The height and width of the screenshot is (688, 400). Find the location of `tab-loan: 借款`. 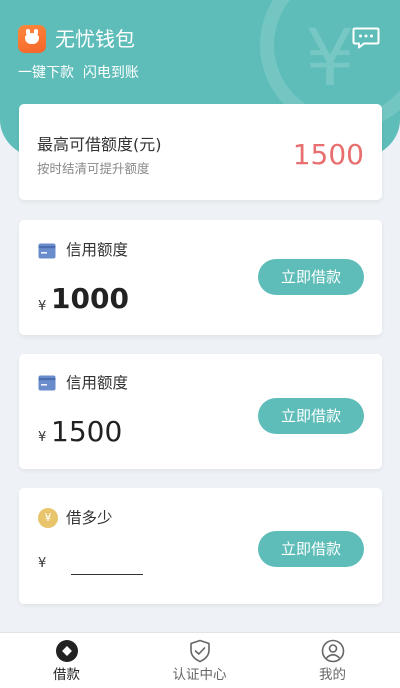

tab-loan: 借款 is located at coordinates (66, 660).